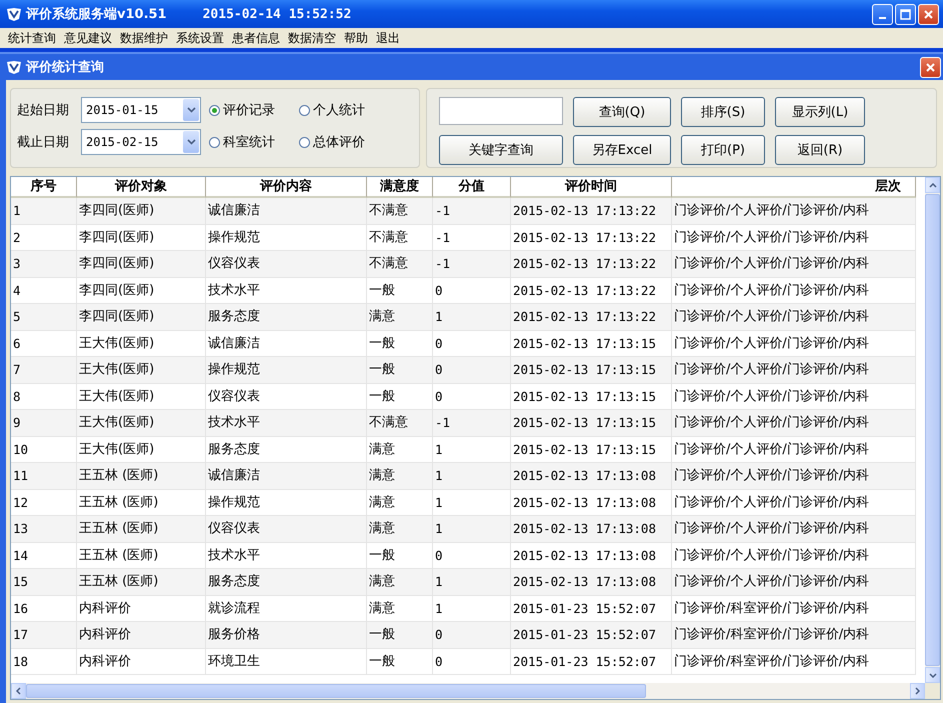 The height and width of the screenshot is (703, 943). I want to click on table-cell: 11, so click(44, 476).